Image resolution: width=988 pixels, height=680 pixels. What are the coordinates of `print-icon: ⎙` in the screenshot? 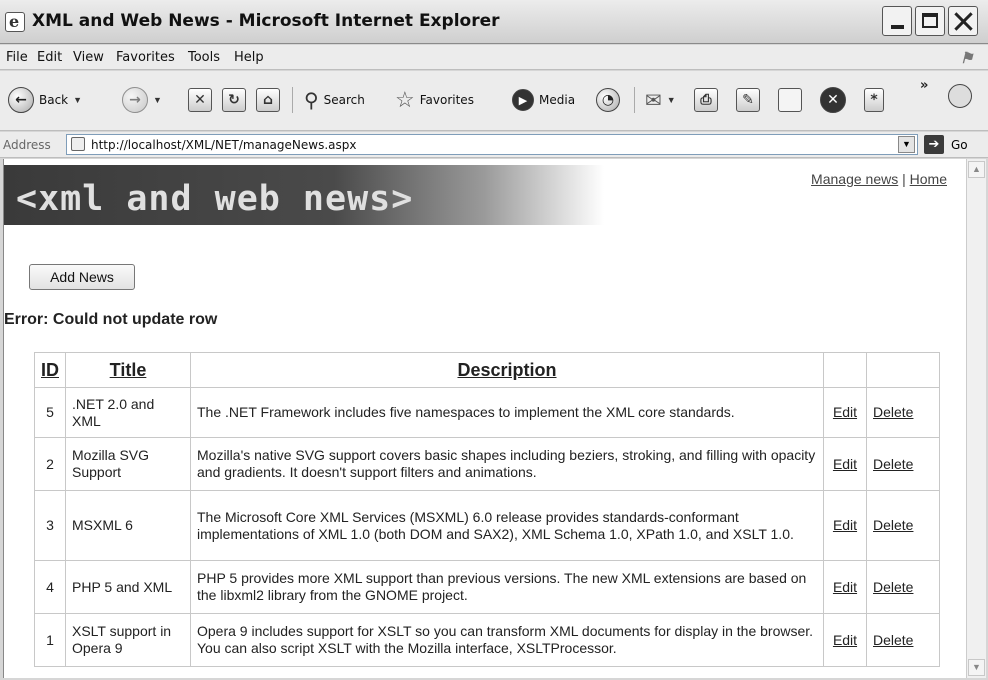 It's located at (706, 100).